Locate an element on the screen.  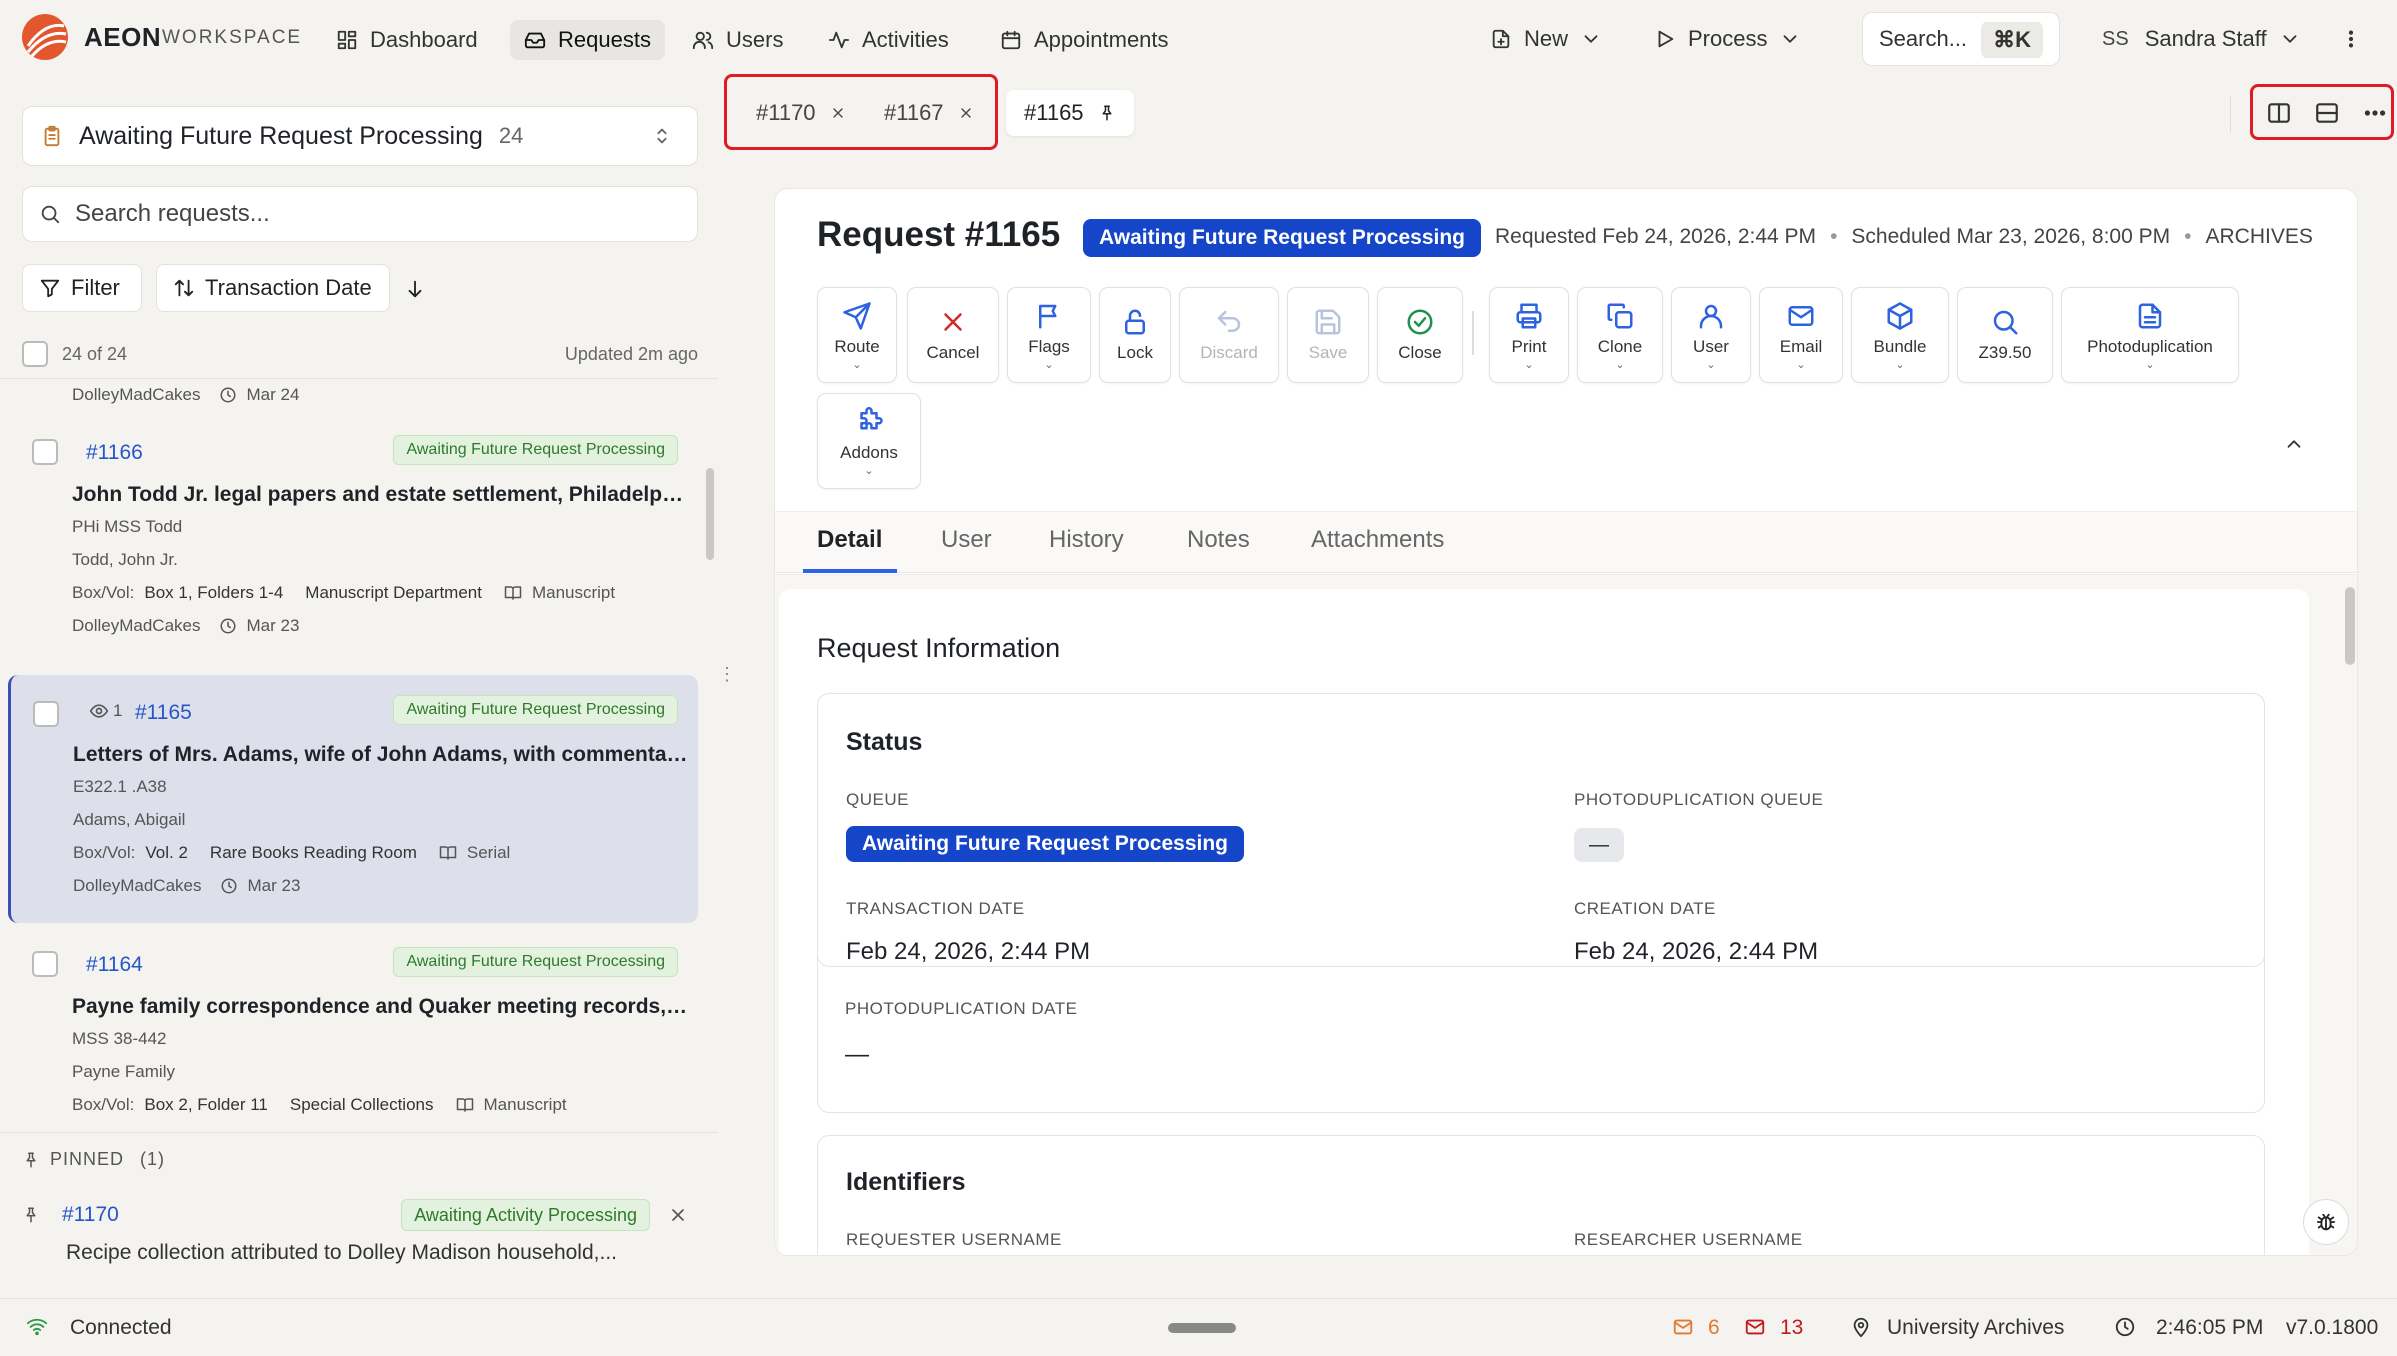
nav-label: Dashboard is located at coordinates (424, 39).